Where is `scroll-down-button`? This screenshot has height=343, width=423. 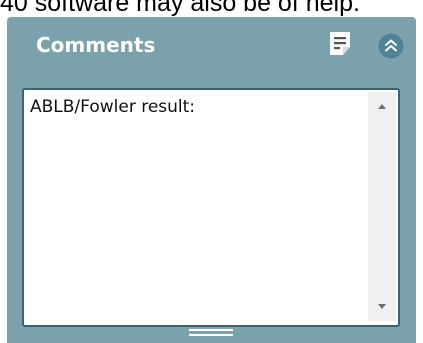
scroll-down-button is located at coordinates (382, 307).